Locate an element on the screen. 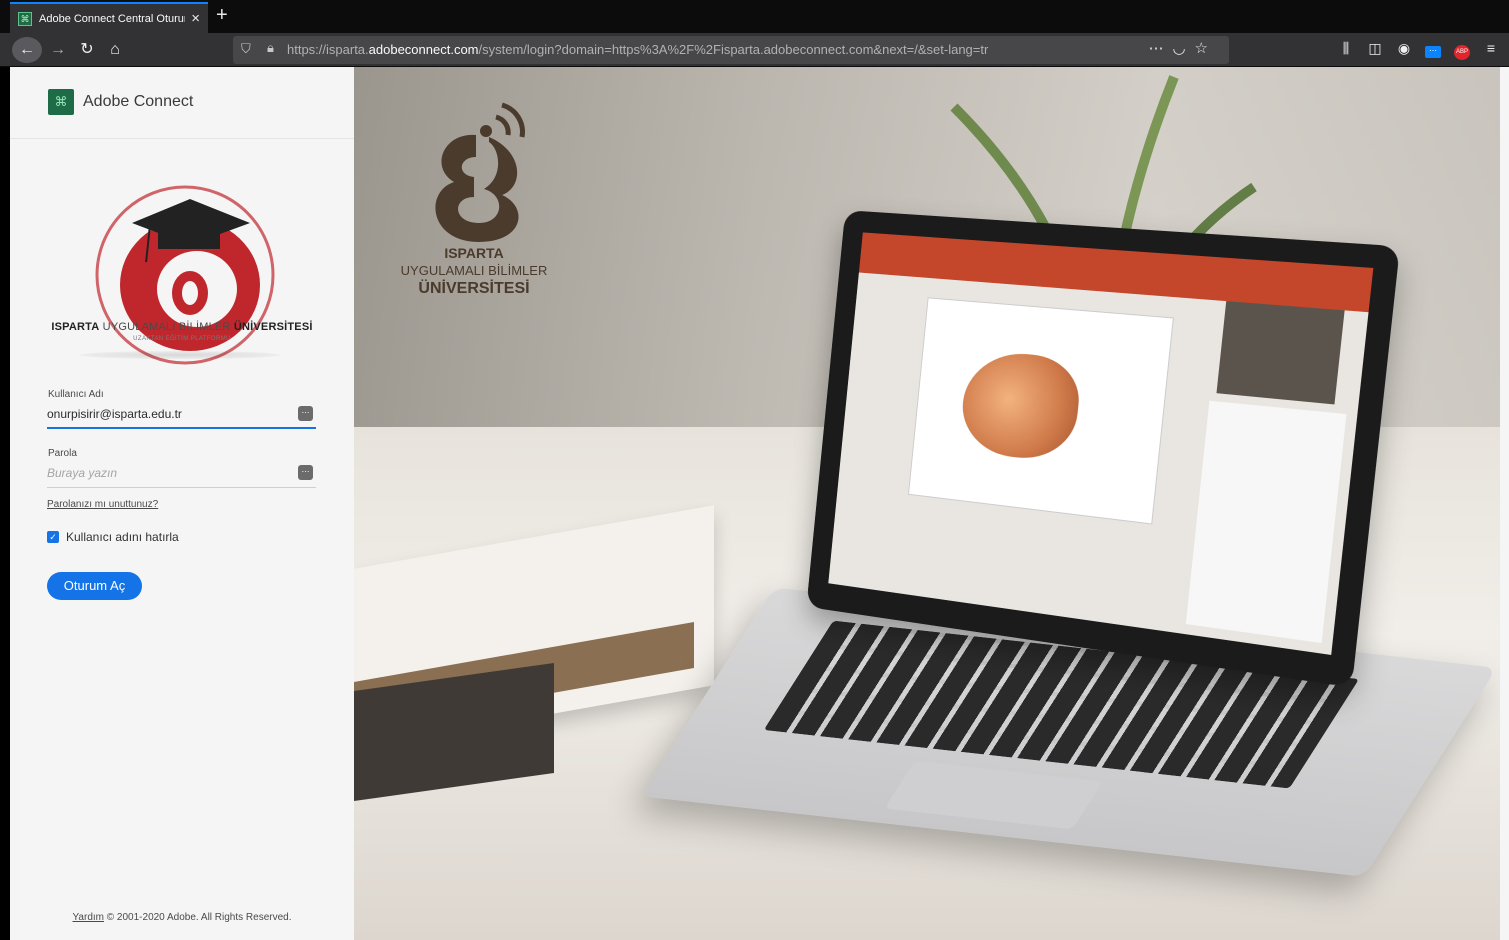 This screenshot has width=1509, height=940. brand-header: ⌘ Adobe Connect is located at coordinates (182, 103).